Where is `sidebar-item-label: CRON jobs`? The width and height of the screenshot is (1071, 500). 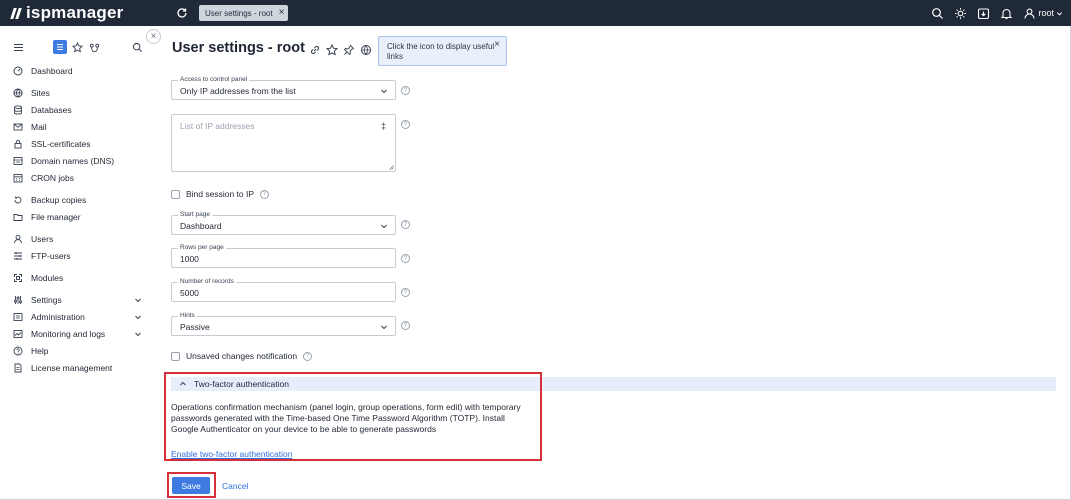
sidebar-item-label: CRON jobs is located at coordinates (52, 178).